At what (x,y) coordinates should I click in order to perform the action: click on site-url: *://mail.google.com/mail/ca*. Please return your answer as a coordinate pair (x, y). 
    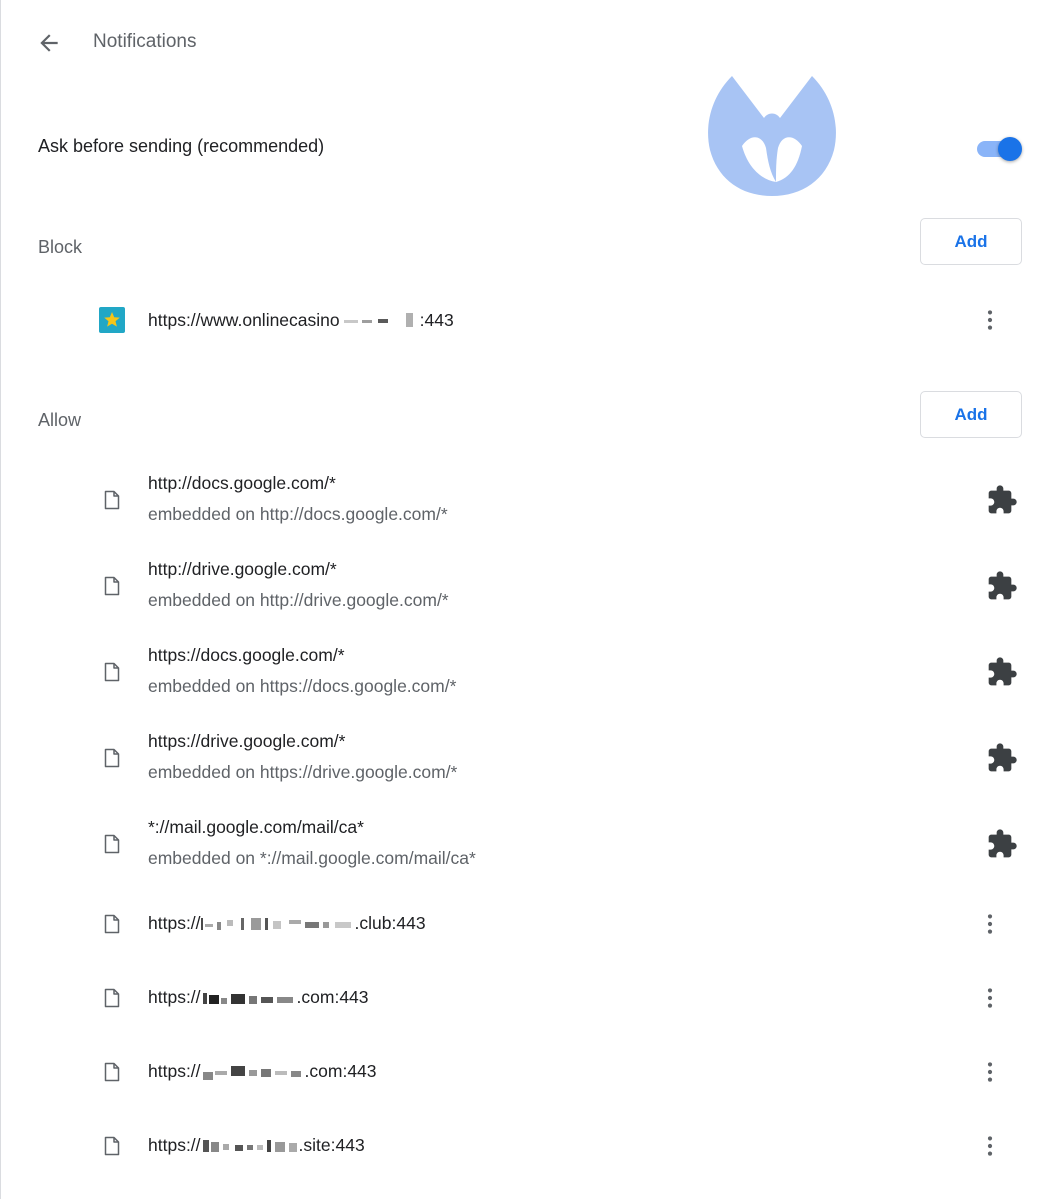
    Looking at the image, I should click on (256, 827).